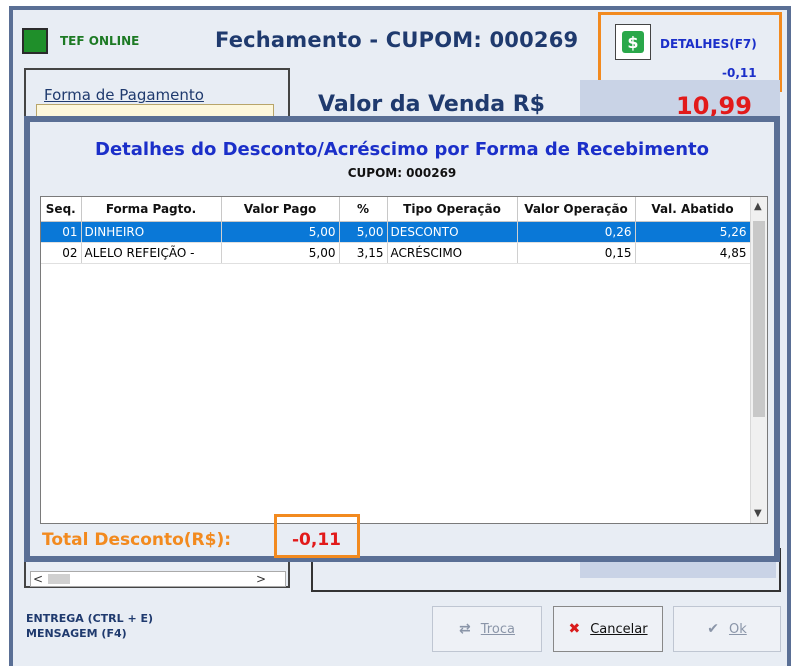 This screenshot has height=668, width=800. Describe the element at coordinates (261, 579) in the screenshot. I see `scroll-right-icon: >` at that location.